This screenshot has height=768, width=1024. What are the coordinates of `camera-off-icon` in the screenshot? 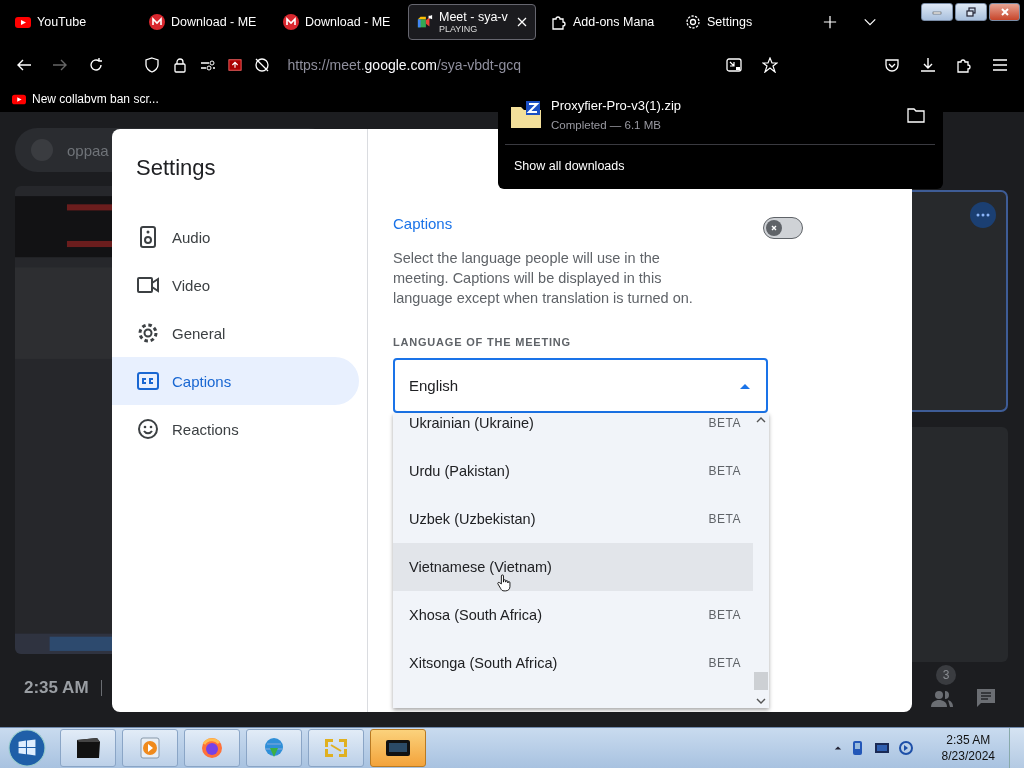 It's located at (261, 65).